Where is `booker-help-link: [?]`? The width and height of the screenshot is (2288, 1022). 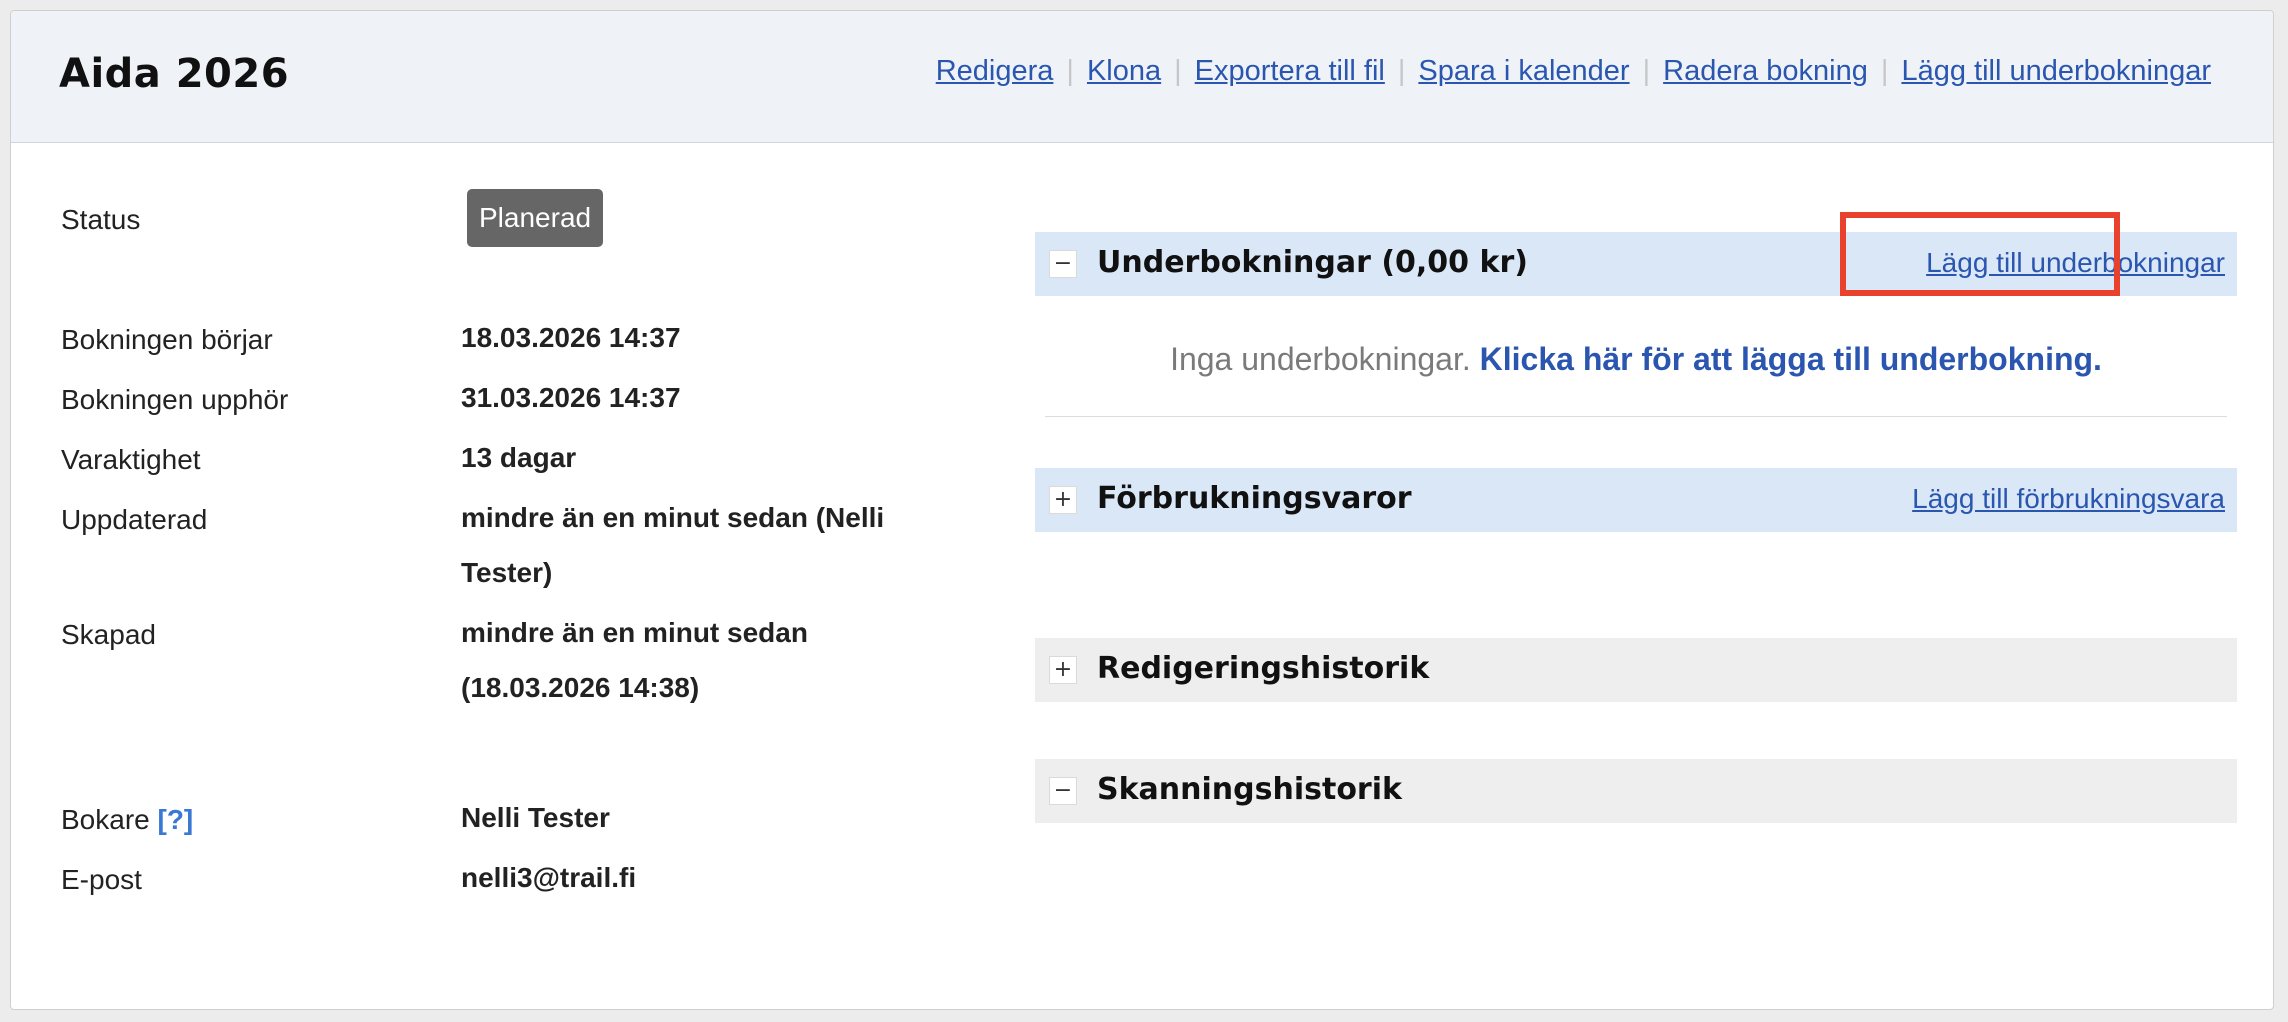 booker-help-link: [?] is located at coordinates (176, 819).